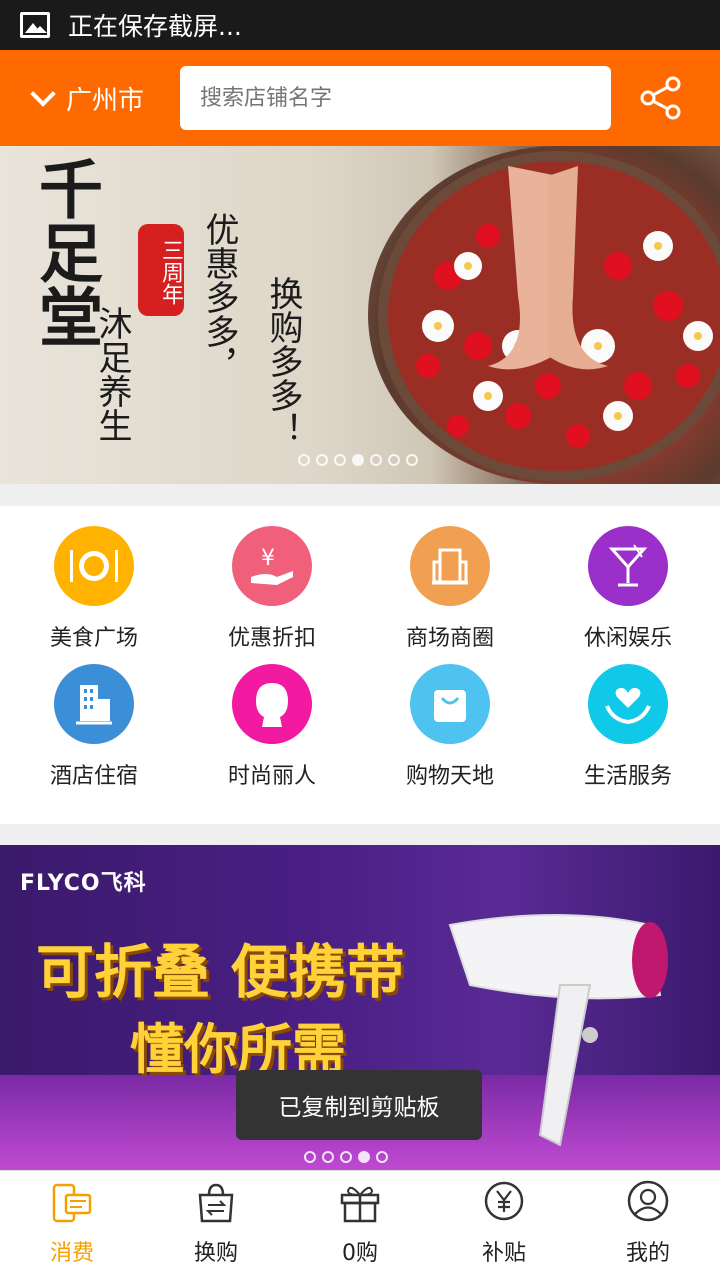 The image size is (720, 1280). I want to click on woman-profile-icon, so click(272, 704).